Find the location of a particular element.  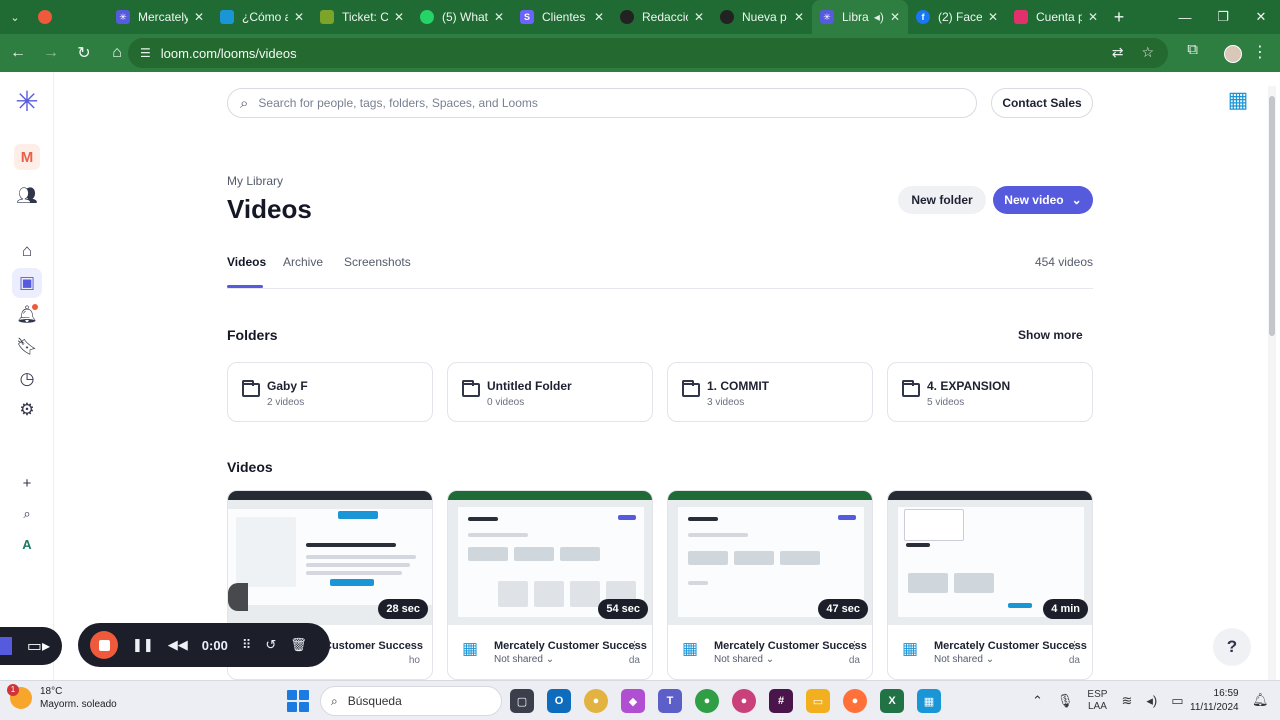

back-icon: ← is located at coordinates (18, 53).